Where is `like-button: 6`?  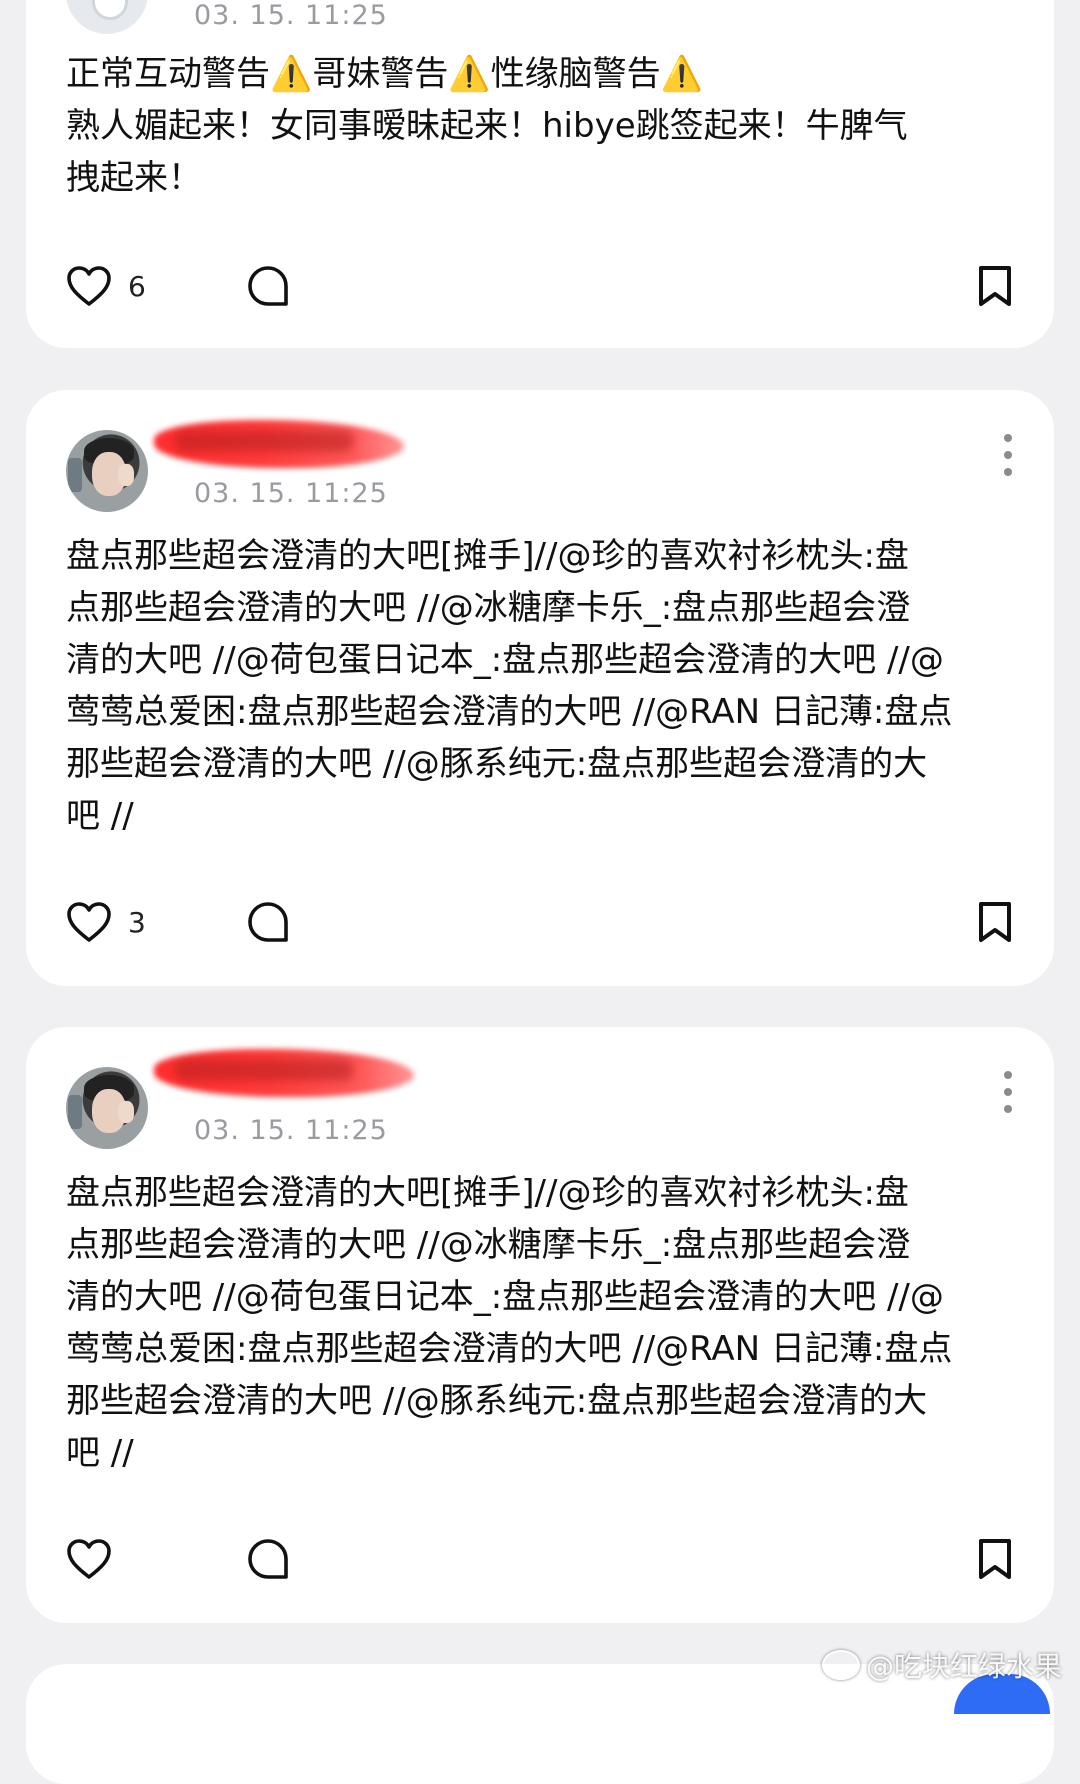
like-button: 6 is located at coordinates (106, 286).